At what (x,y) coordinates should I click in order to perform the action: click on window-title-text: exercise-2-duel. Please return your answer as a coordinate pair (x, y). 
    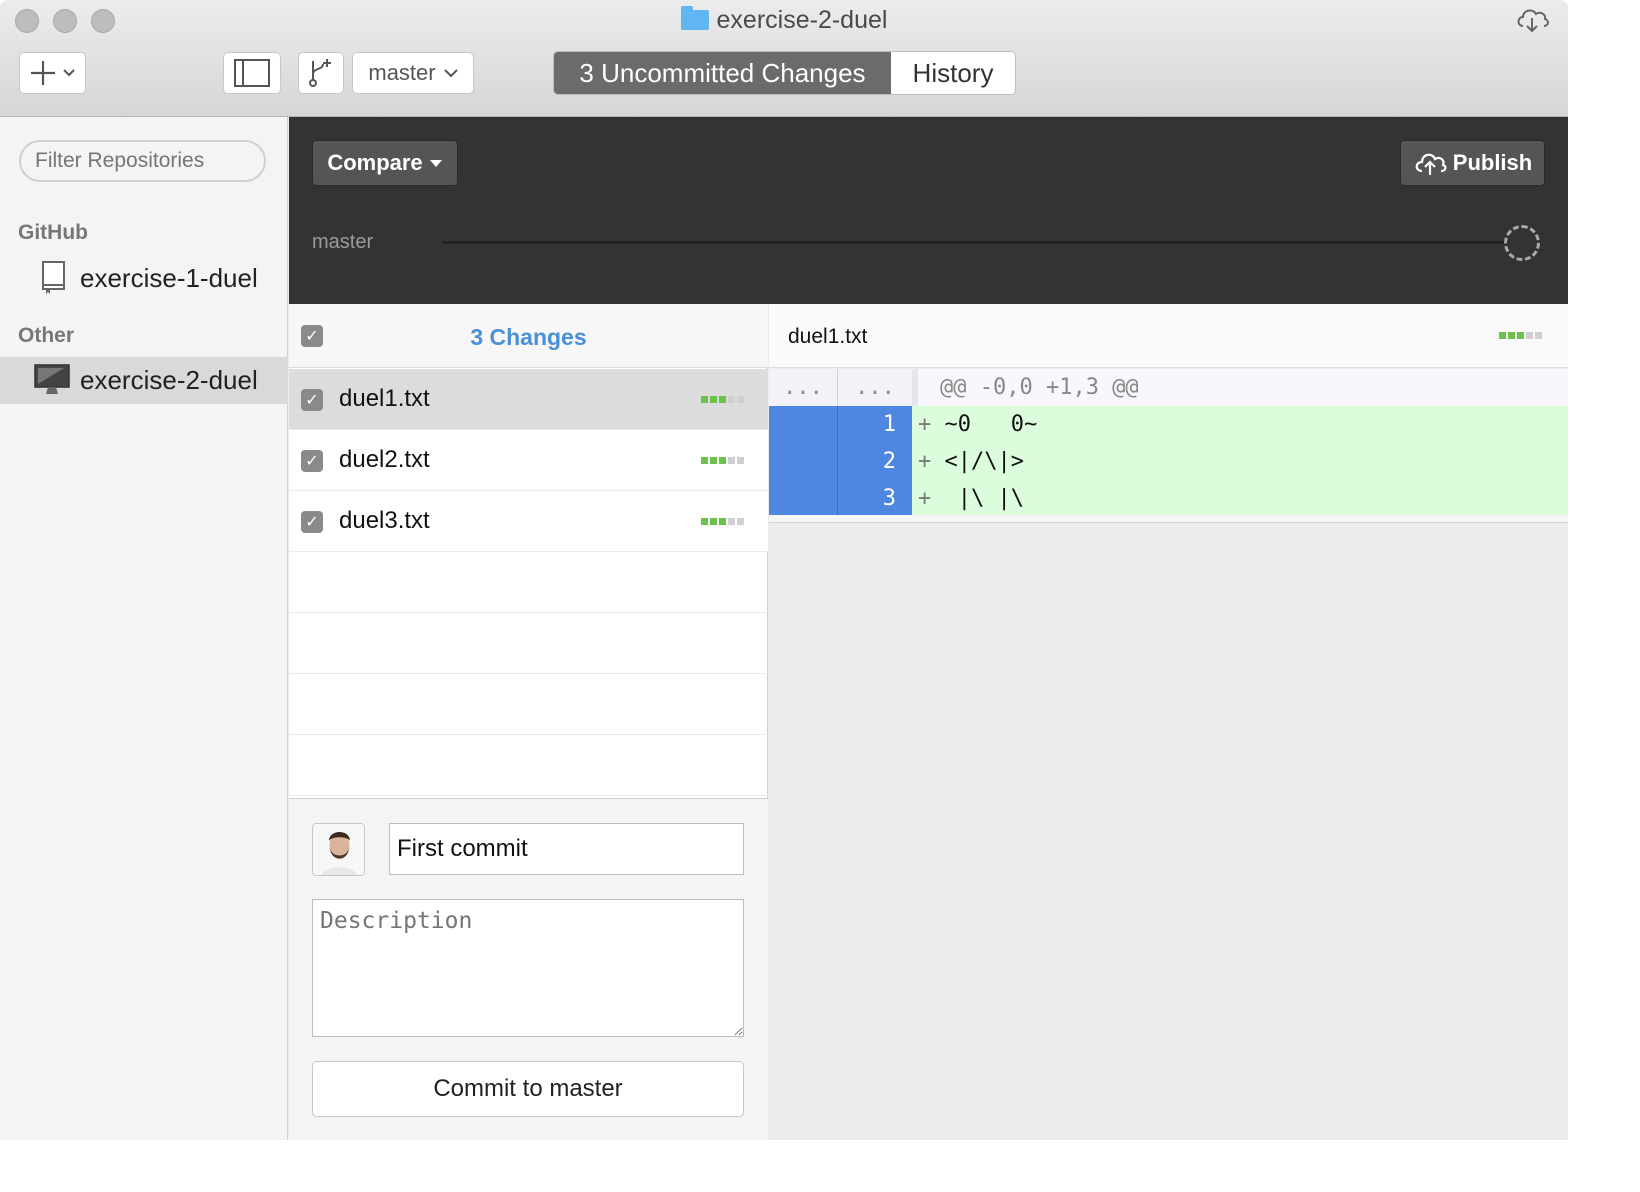
    Looking at the image, I should click on (802, 20).